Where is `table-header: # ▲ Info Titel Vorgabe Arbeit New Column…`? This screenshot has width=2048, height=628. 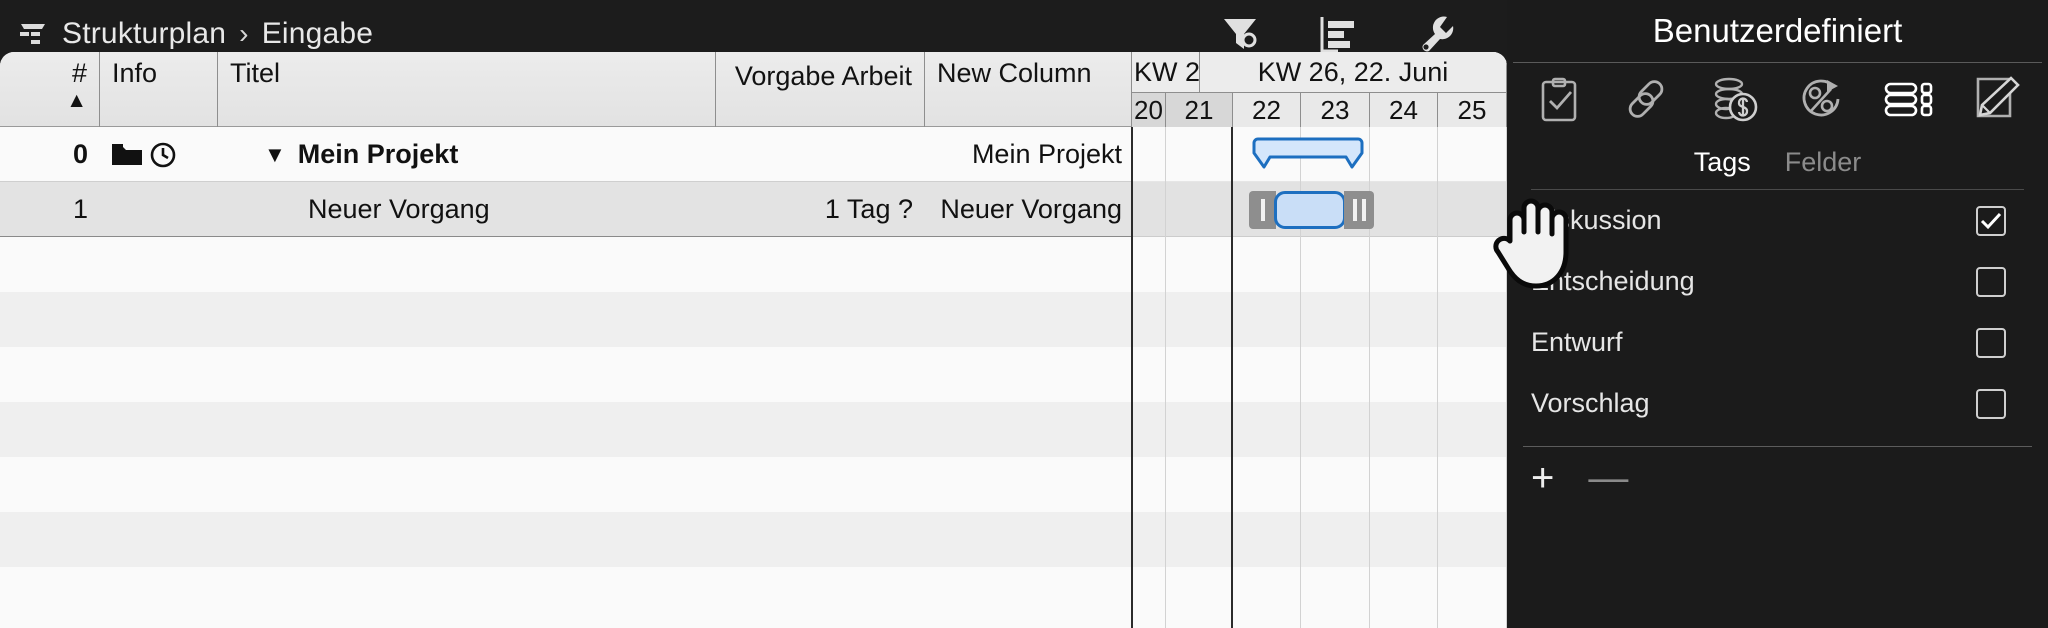 table-header: # ▲ Info Titel Vorgabe Arbeit New Column… is located at coordinates (753, 89).